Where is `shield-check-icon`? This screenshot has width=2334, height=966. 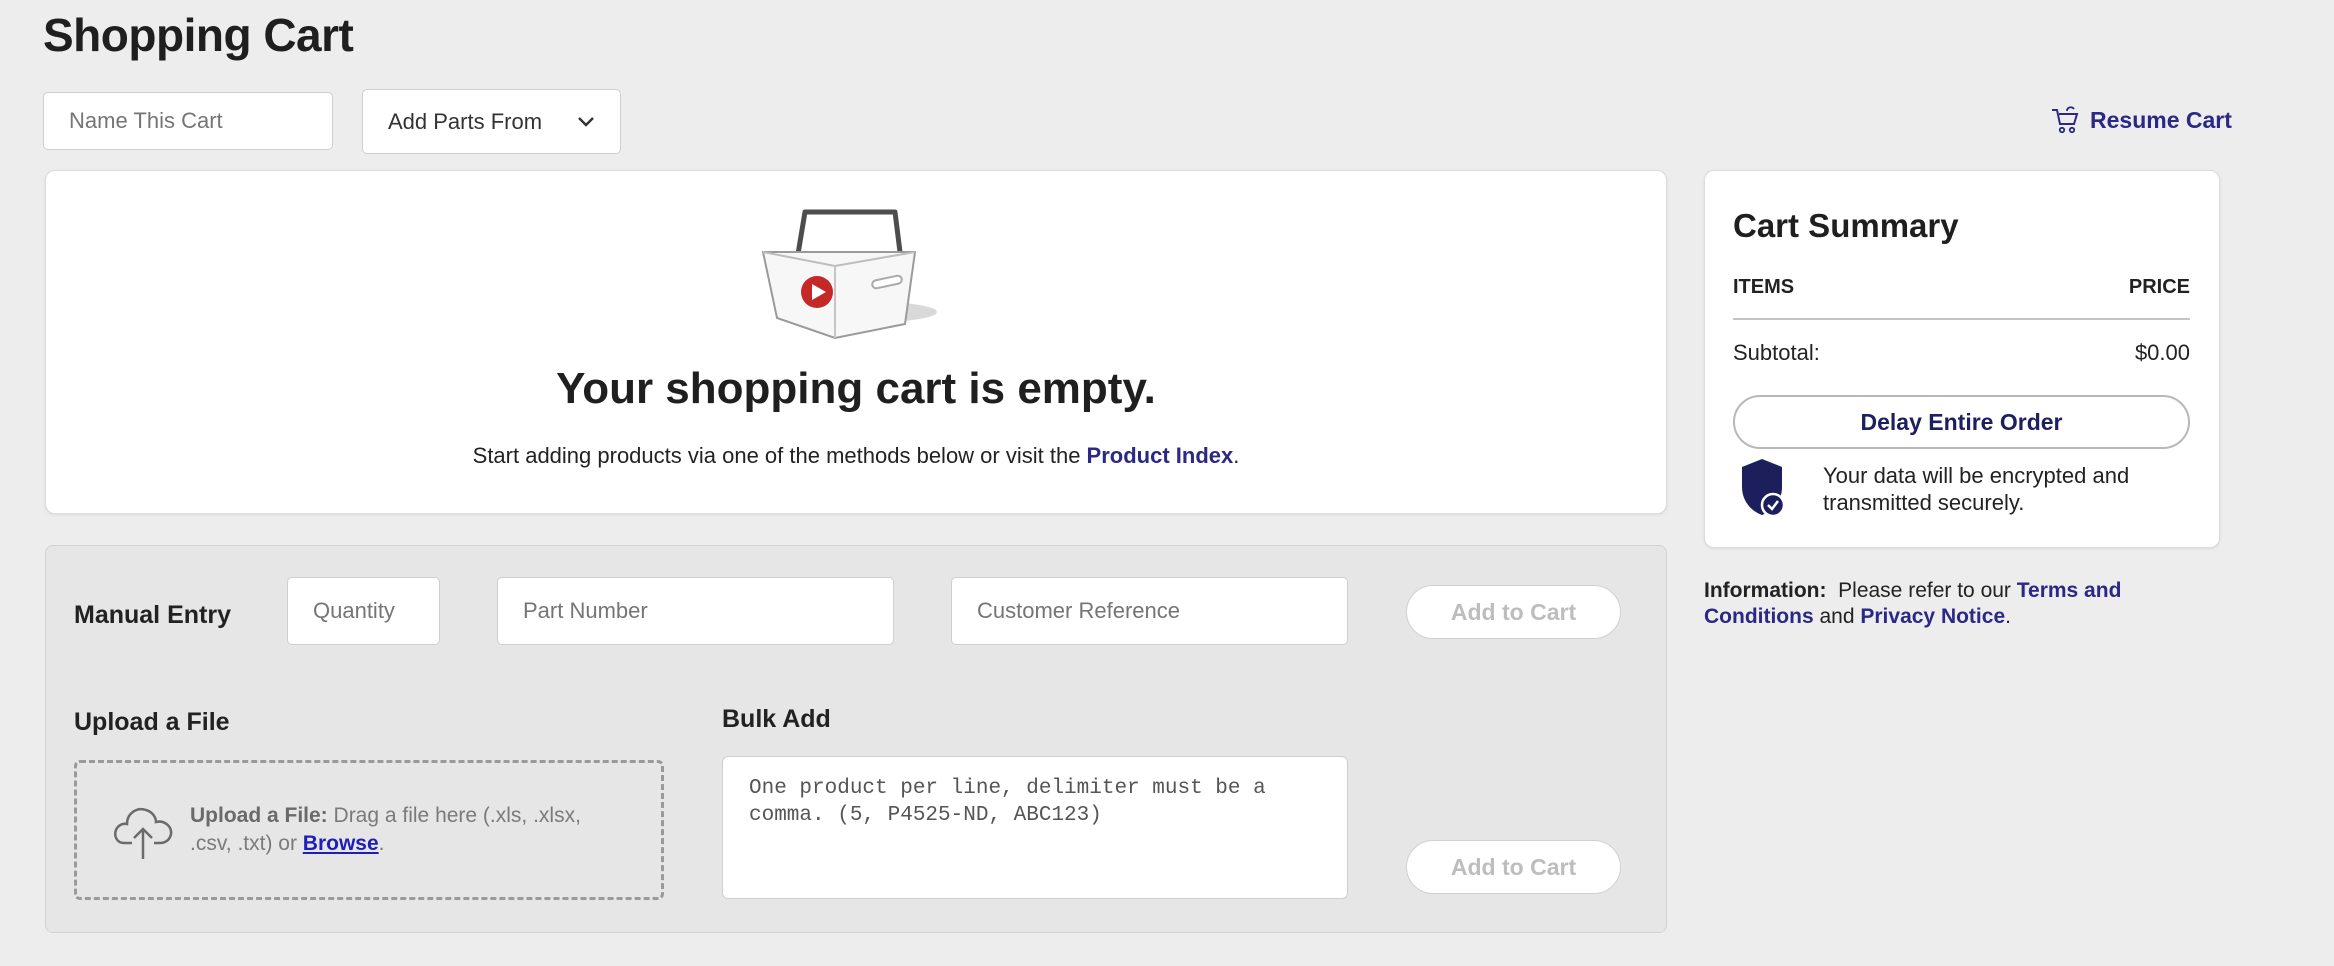
shield-check-icon is located at coordinates (1764, 488).